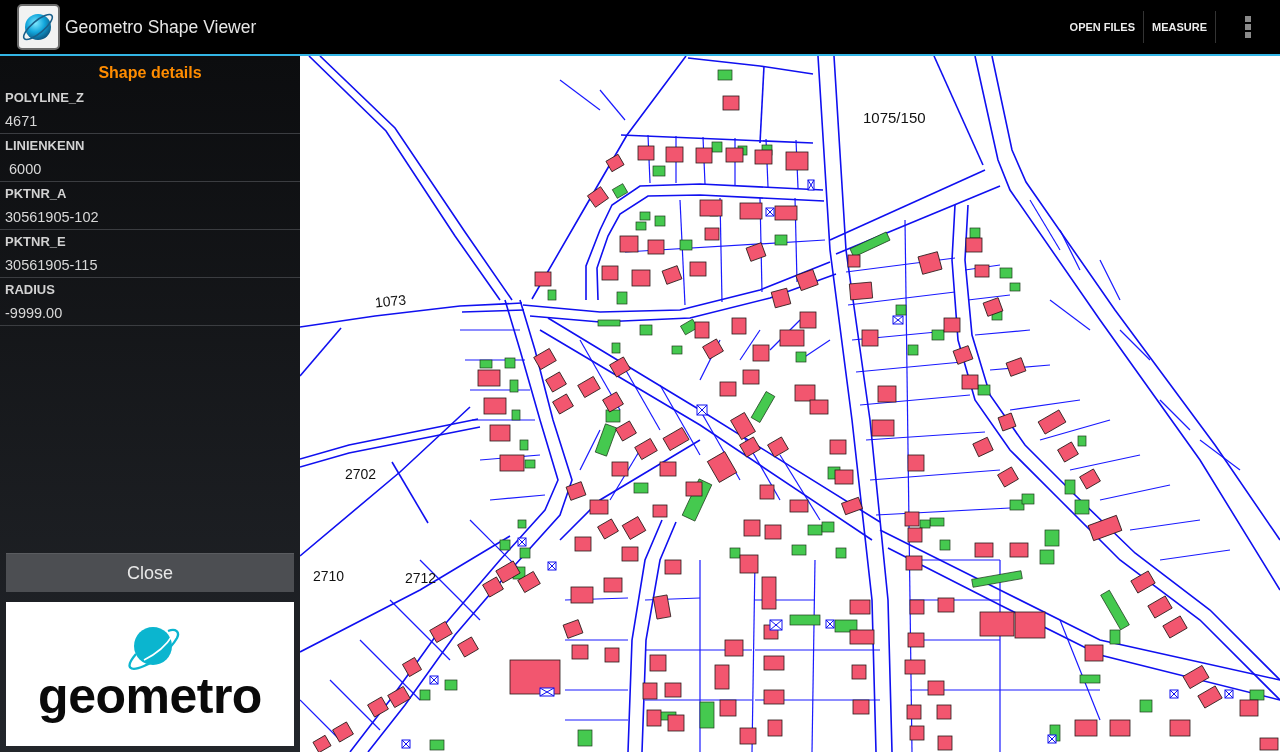 This screenshot has height=752, width=1280. I want to click on brand-wordmark: geometro, so click(150, 699).